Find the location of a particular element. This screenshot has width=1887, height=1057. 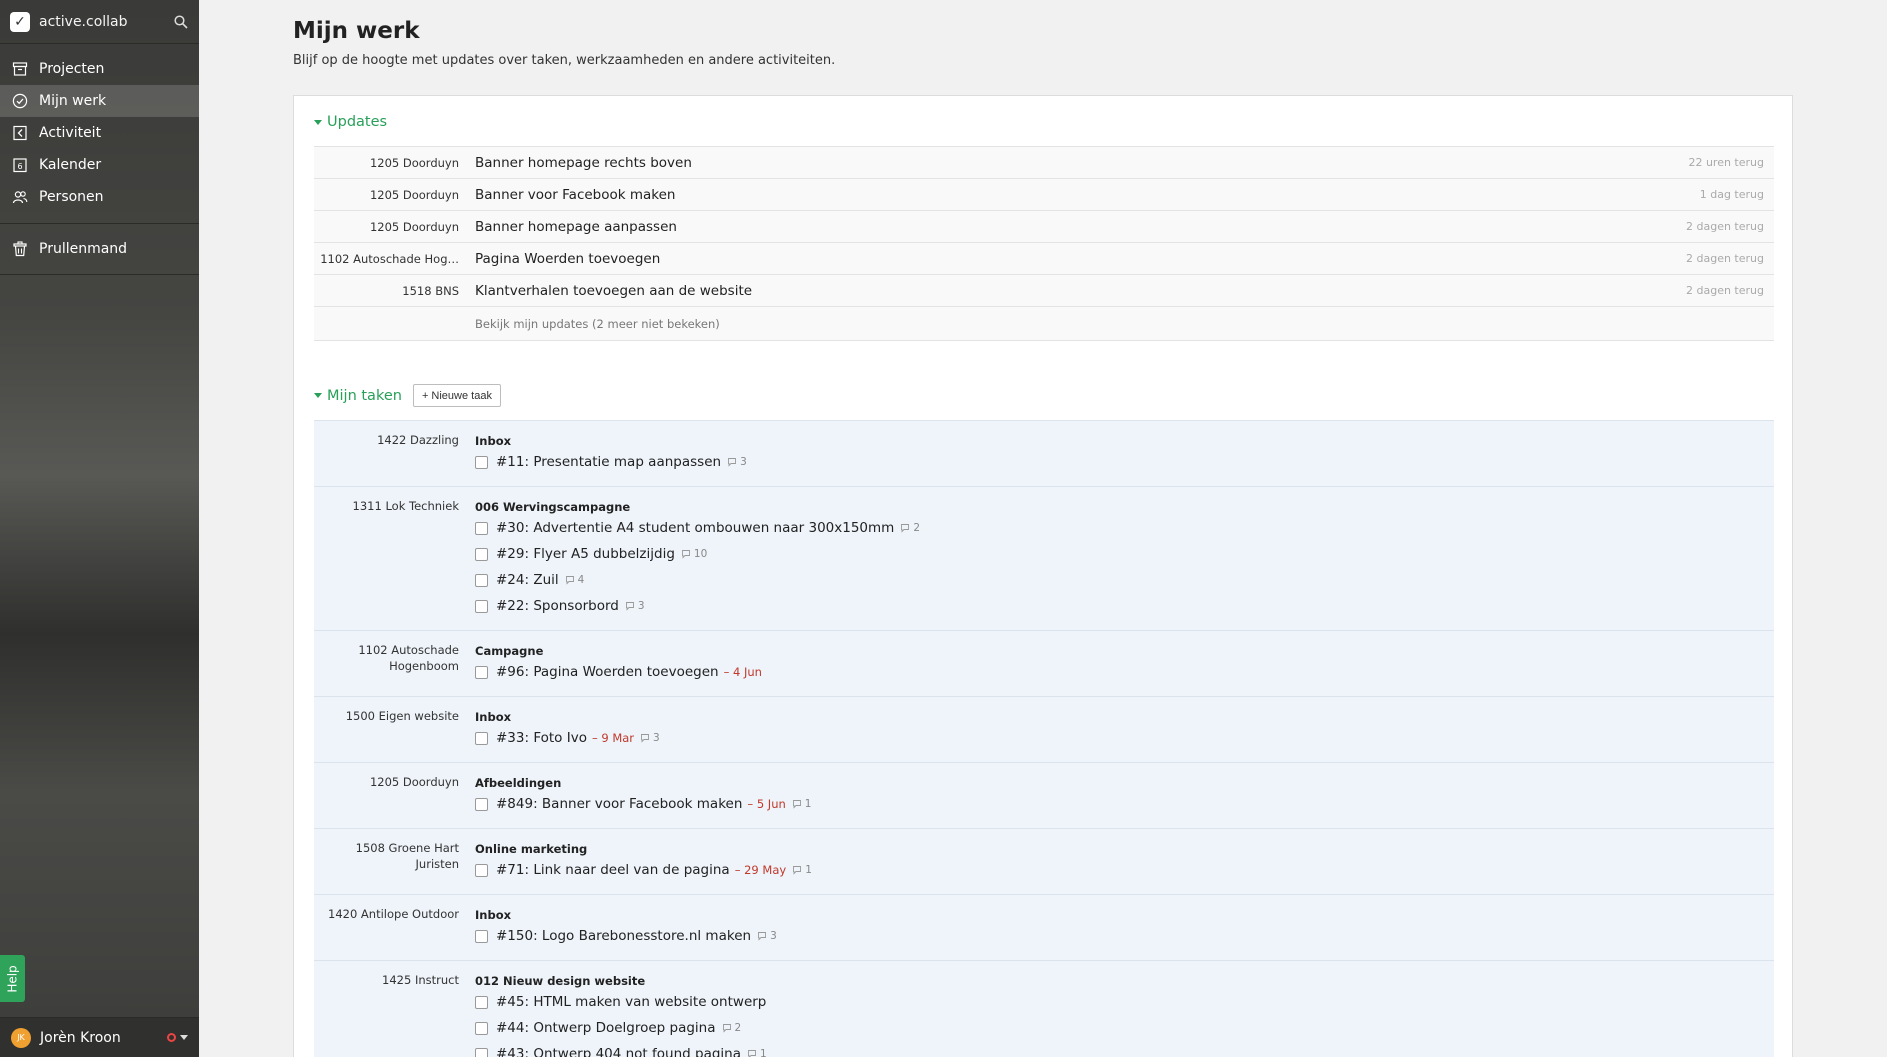

help-label: Help is located at coordinates (12, 978).